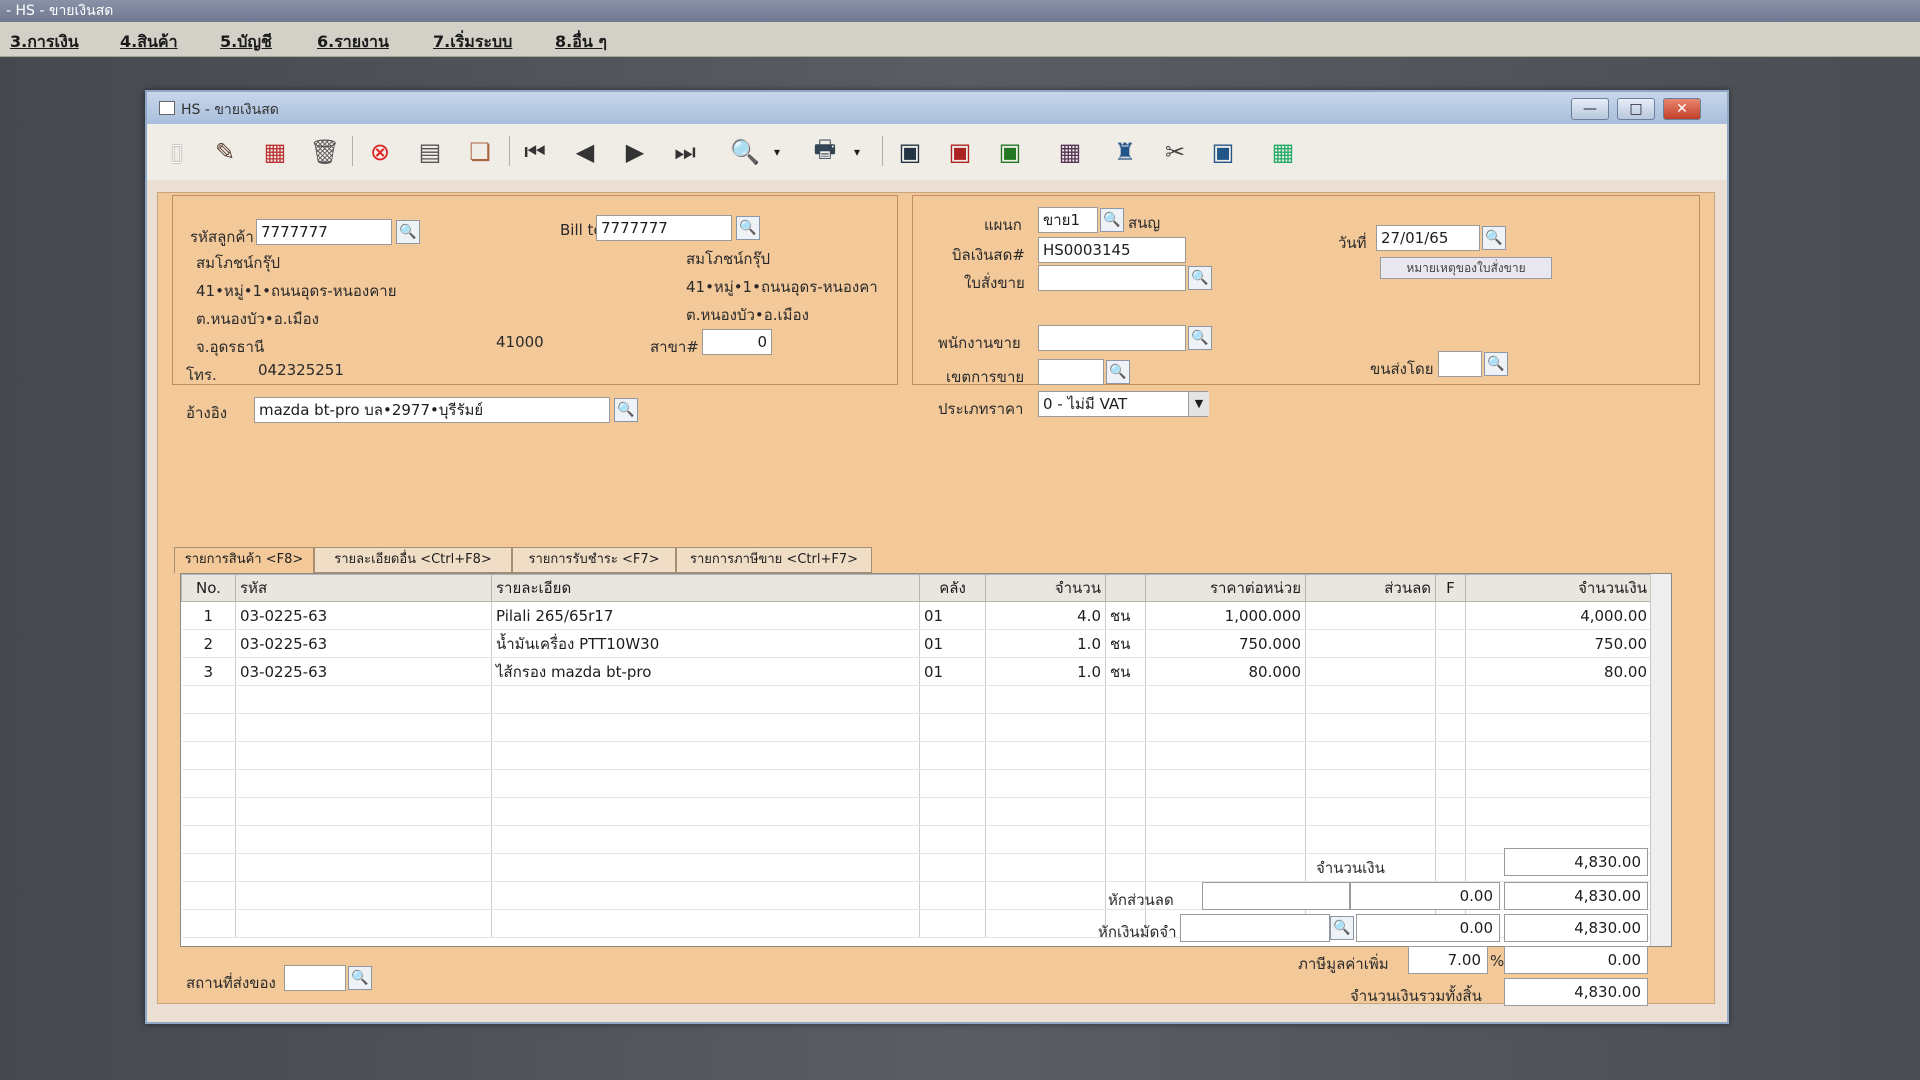  I want to click on col-warehouse: คลัง, so click(952, 588).